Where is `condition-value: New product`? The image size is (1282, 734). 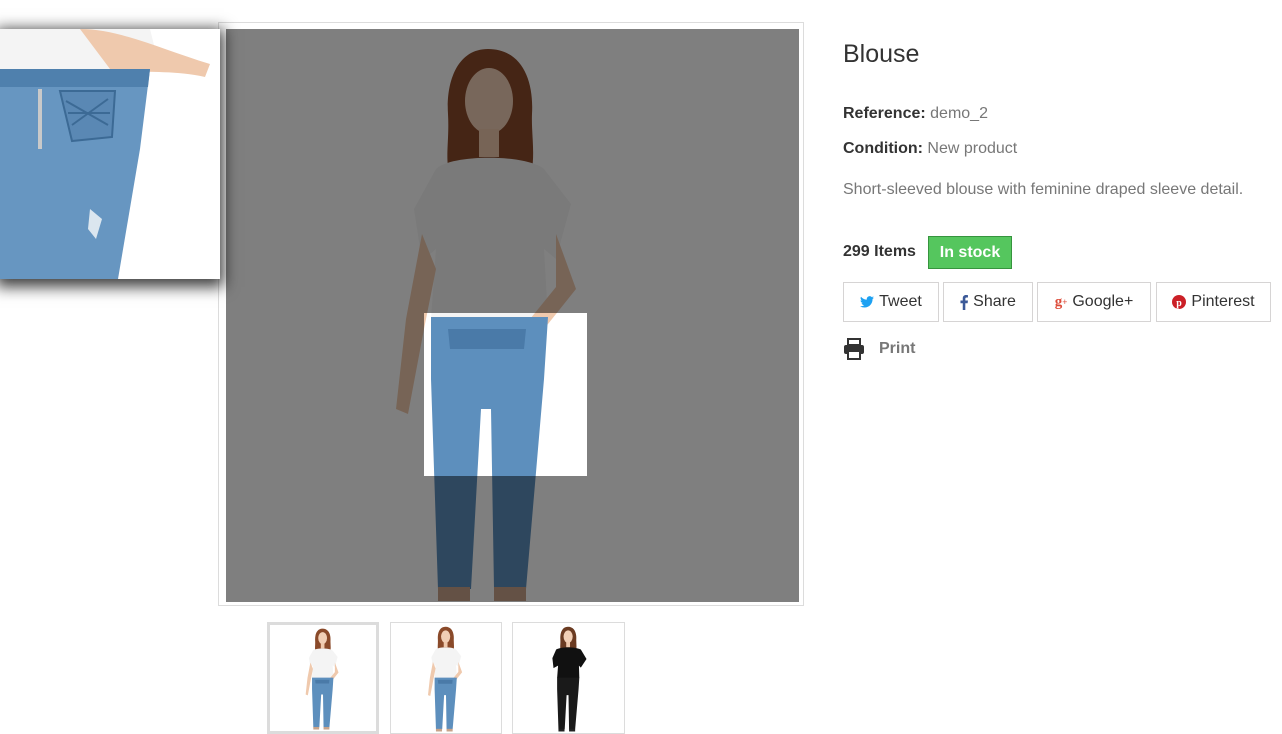
condition-value: New product is located at coordinates (972, 148).